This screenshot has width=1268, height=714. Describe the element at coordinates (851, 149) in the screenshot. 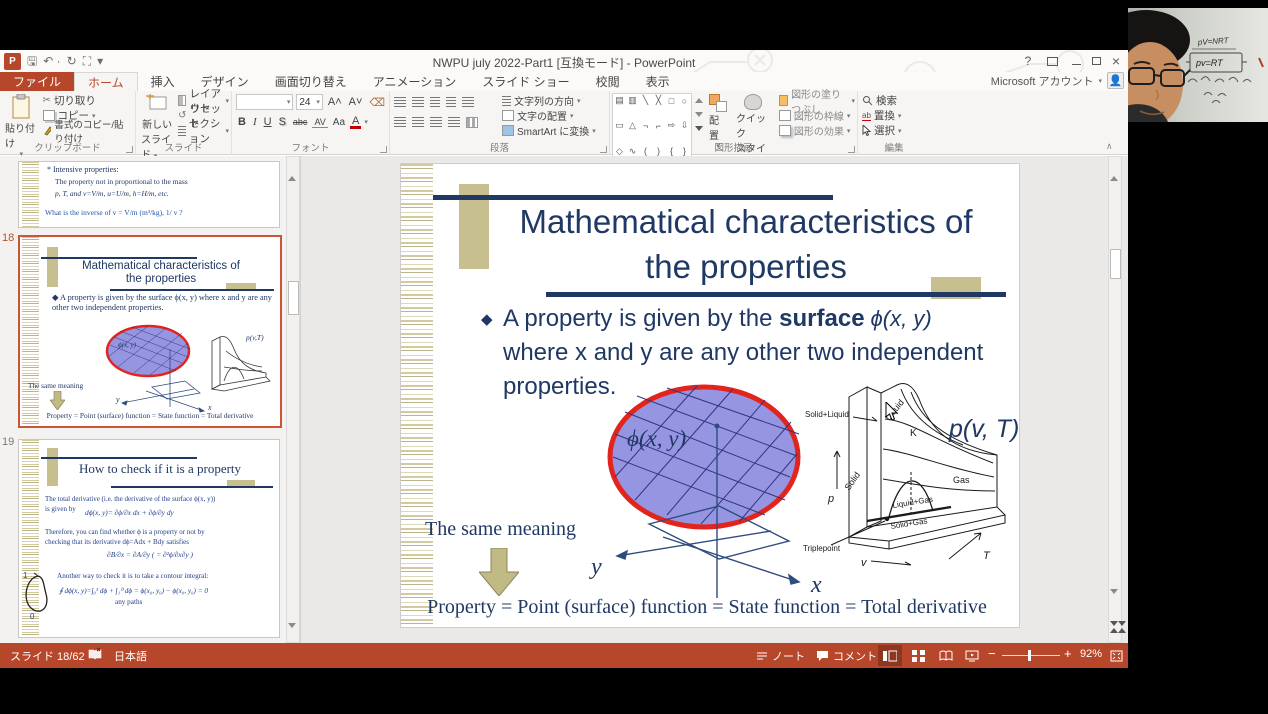

I see `drawing-dialog-launcher` at that location.